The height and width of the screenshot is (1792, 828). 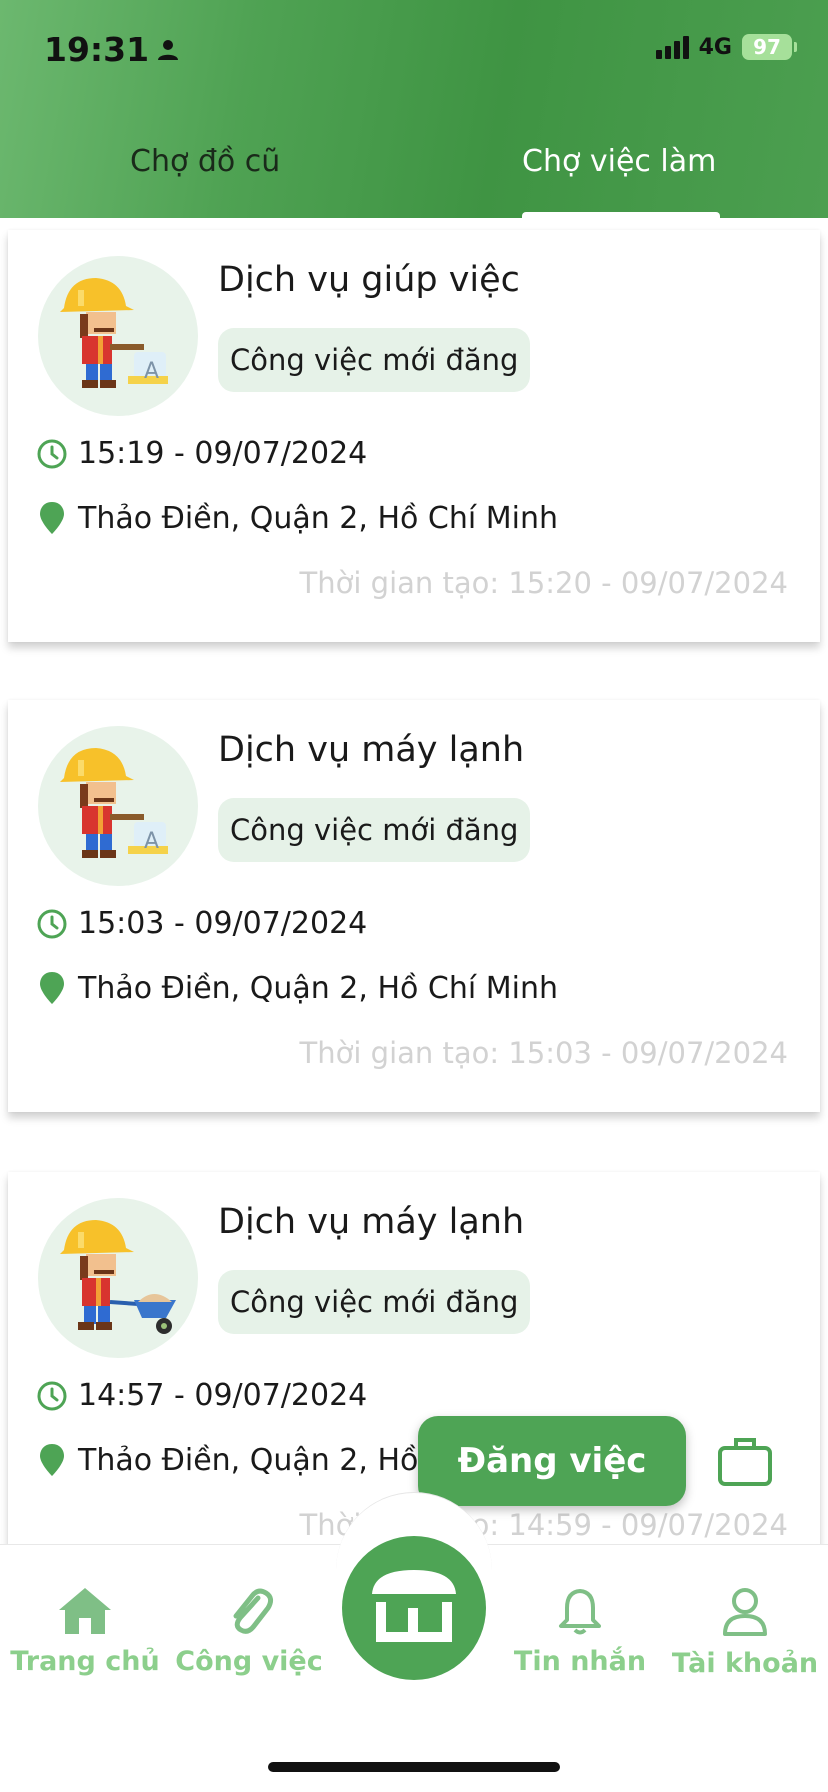 What do you see at coordinates (414, 1767) in the screenshot?
I see `home-indicator` at bounding box center [414, 1767].